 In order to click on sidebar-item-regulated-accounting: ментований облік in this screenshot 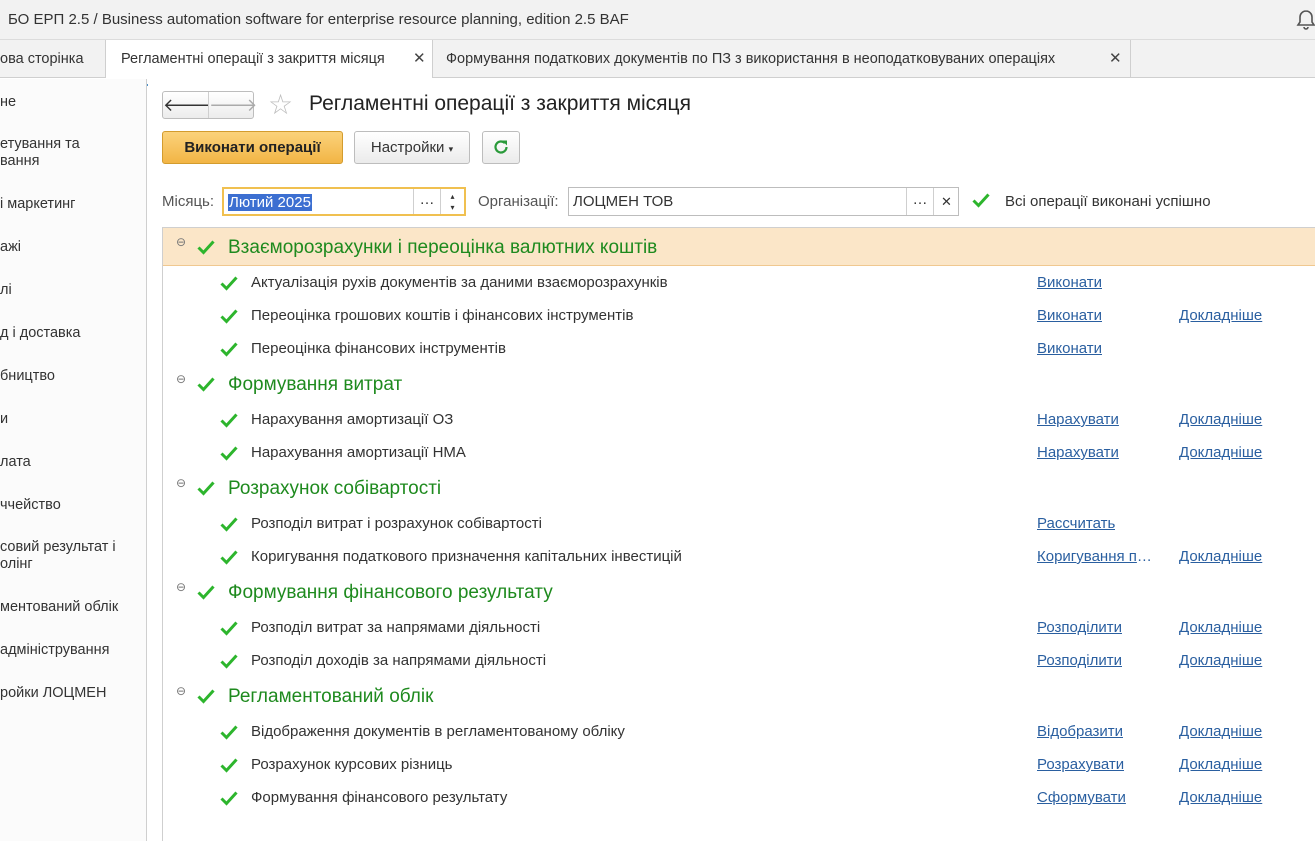, I will do `click(73, 607)`.